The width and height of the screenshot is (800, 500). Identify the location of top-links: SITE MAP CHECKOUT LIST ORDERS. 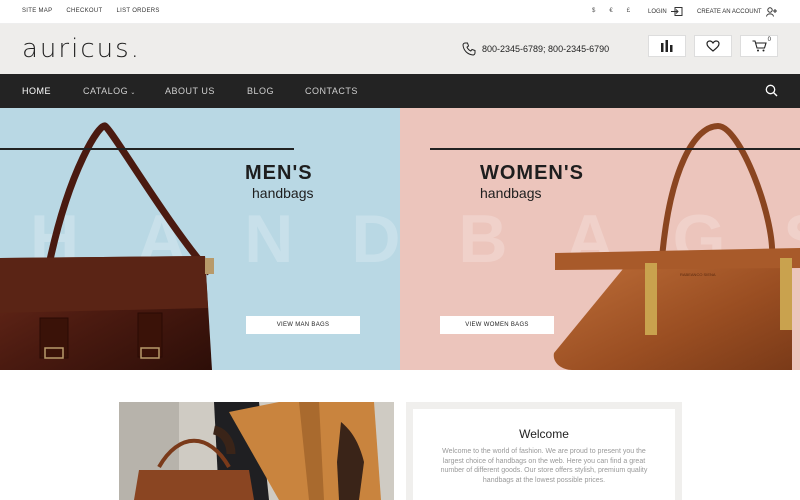
(91, 11).